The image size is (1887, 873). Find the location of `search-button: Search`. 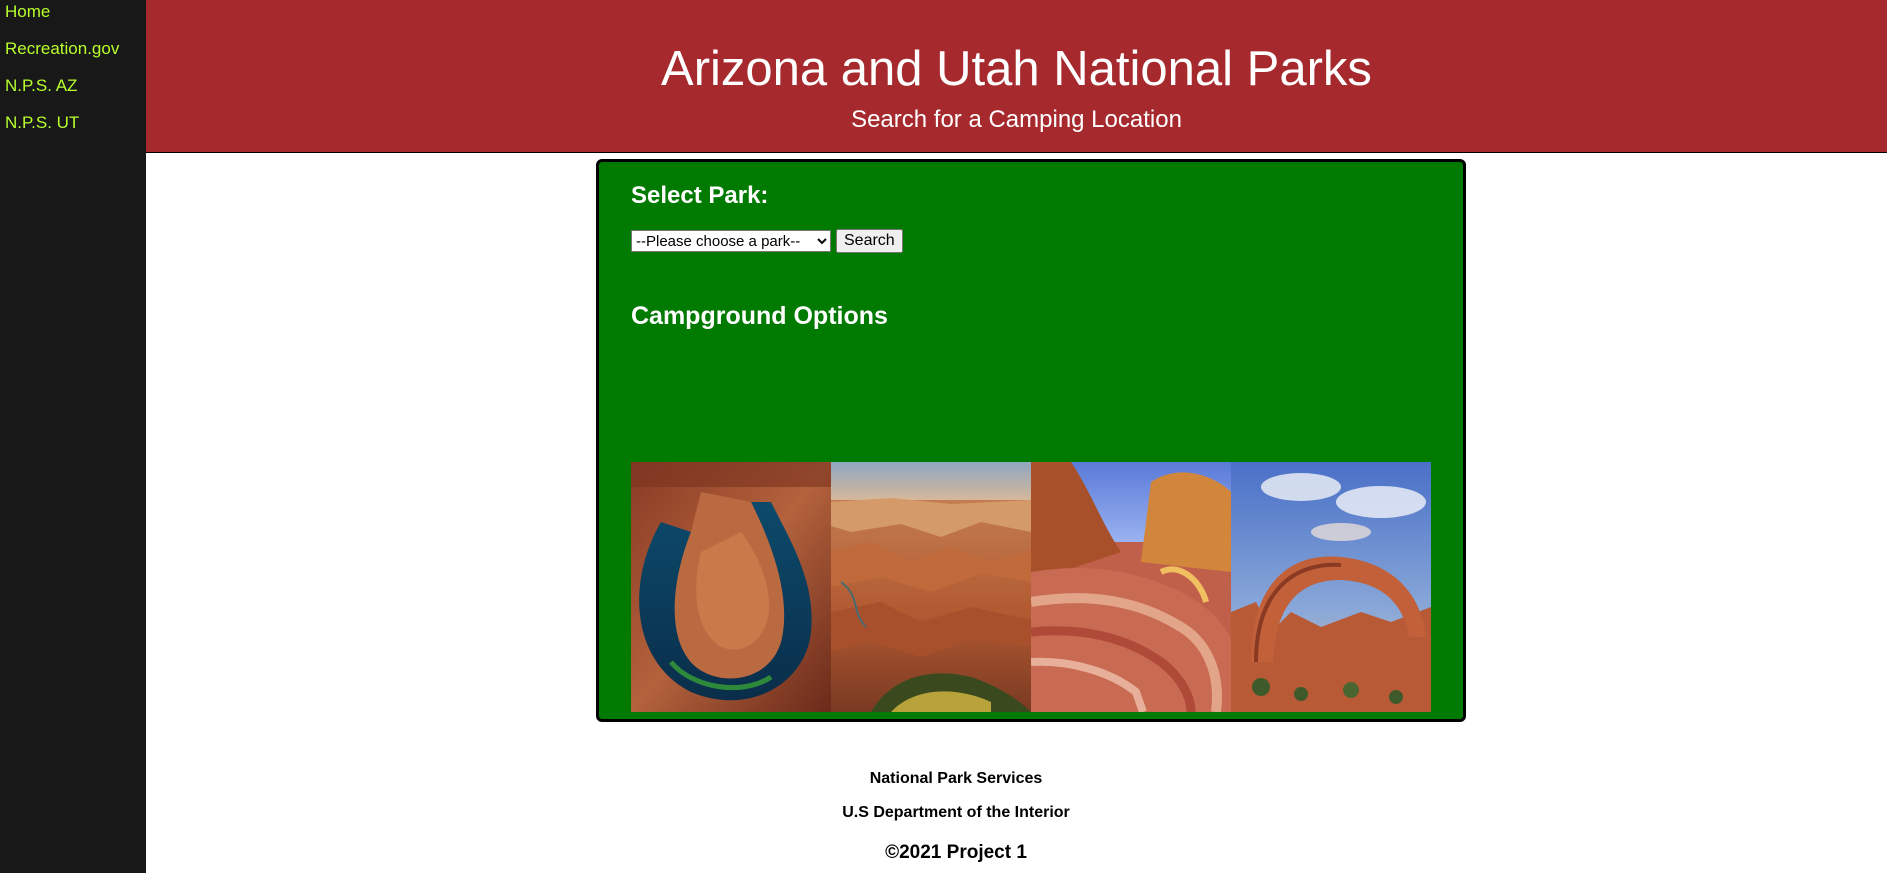

search-button: Search is located at coordinates (869, 241).